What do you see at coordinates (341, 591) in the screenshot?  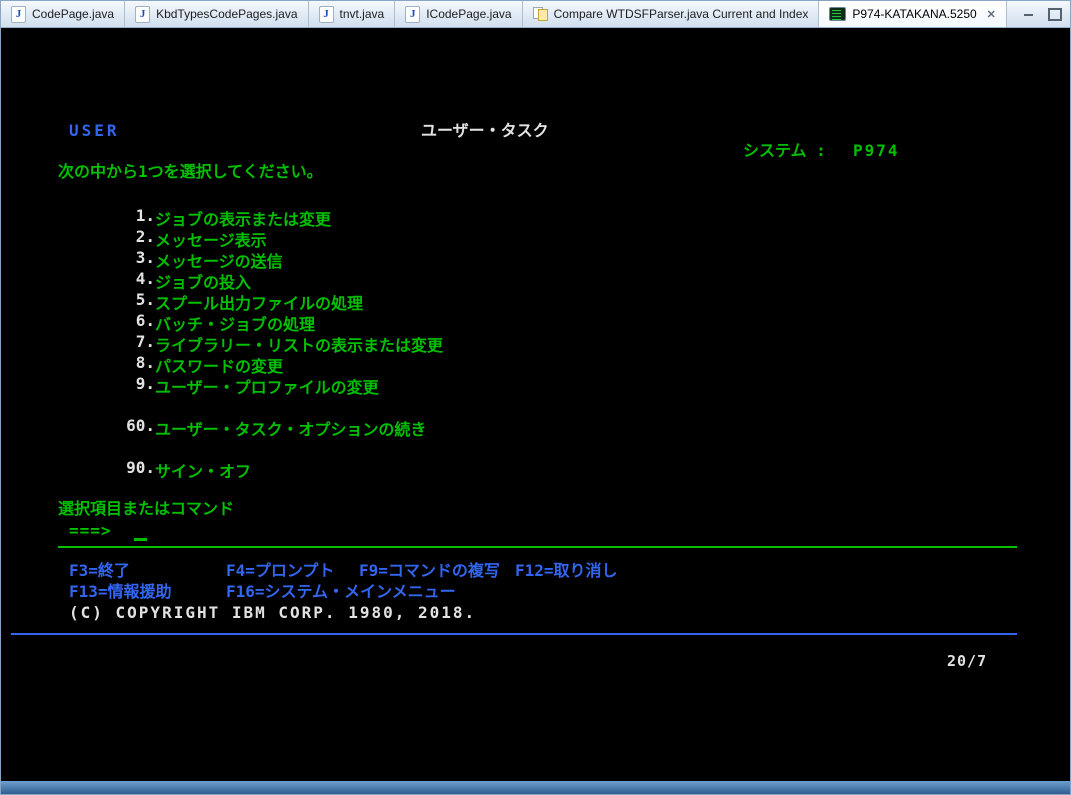 I see `function-key-f16: F16=システム・メインメニュー` at bounding box center [341, 591].